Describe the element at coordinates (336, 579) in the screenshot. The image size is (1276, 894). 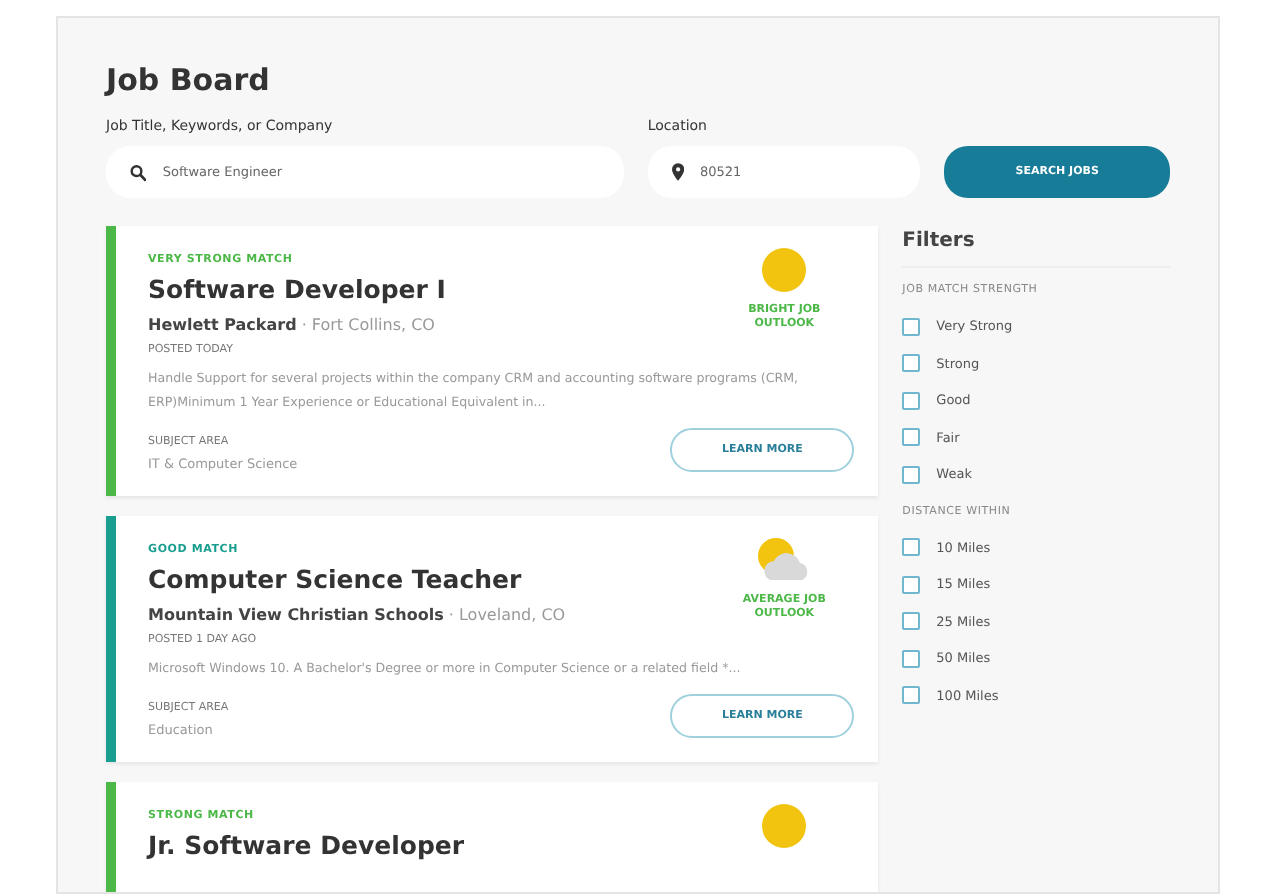
I see `job-title: Computer Science Teacher` at that location.